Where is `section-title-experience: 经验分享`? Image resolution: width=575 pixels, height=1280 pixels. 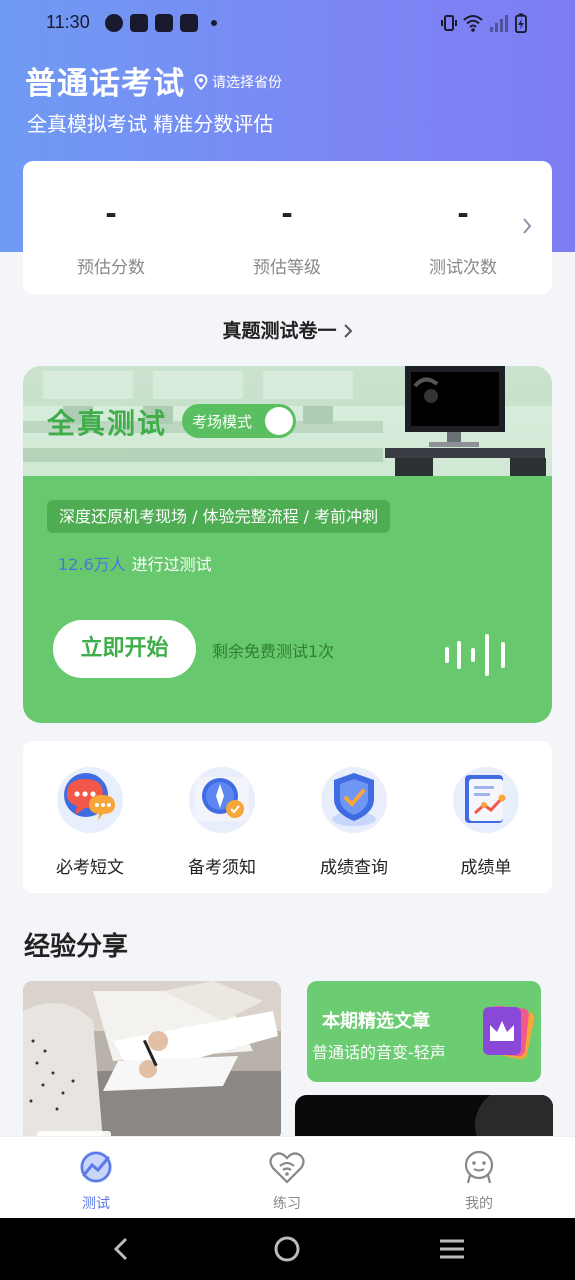
section-title-experience: 经验分享 is located at coordinates (76, 947).